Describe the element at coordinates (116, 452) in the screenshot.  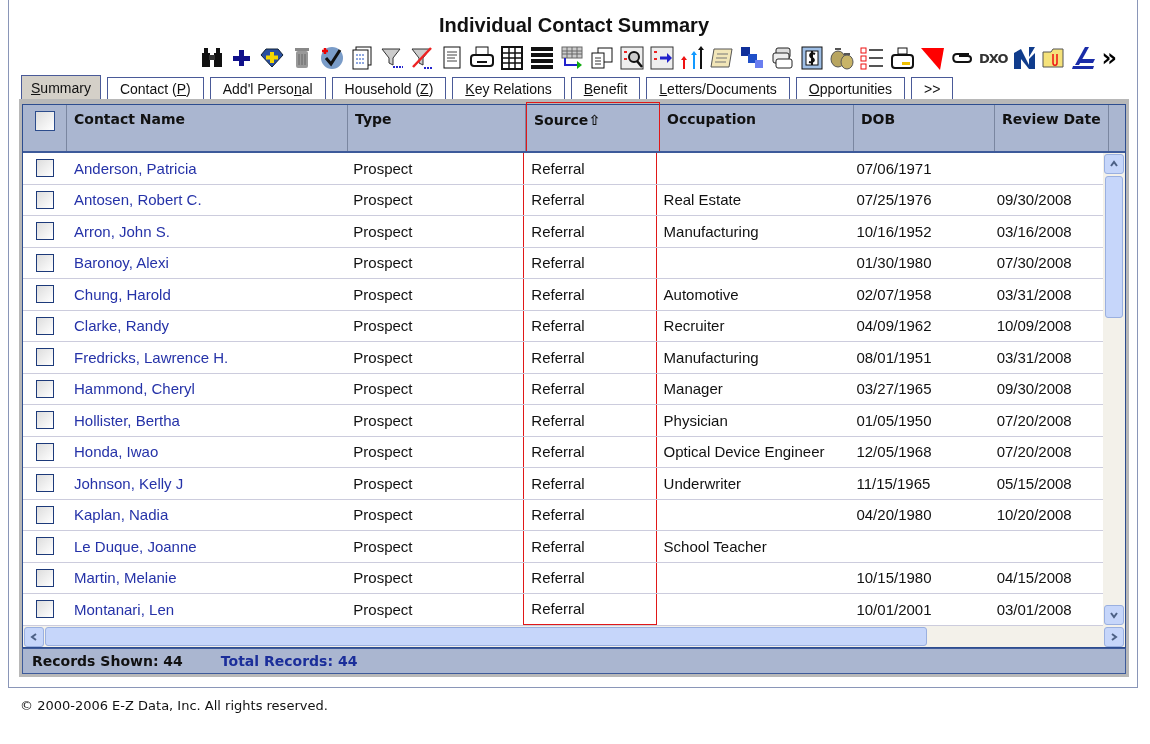
I see `contact-name-link: Honda, Iwao` at that location.